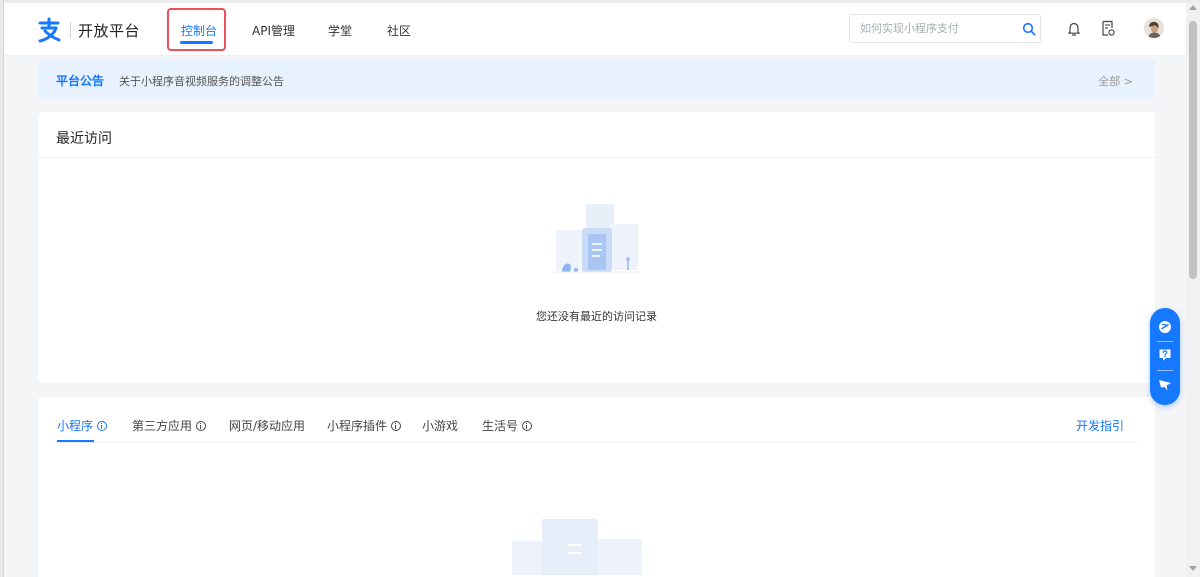 The height and width of the screenshot is (577, 1200). I want to click on nav-api-management: API管理, so click(273, 30).